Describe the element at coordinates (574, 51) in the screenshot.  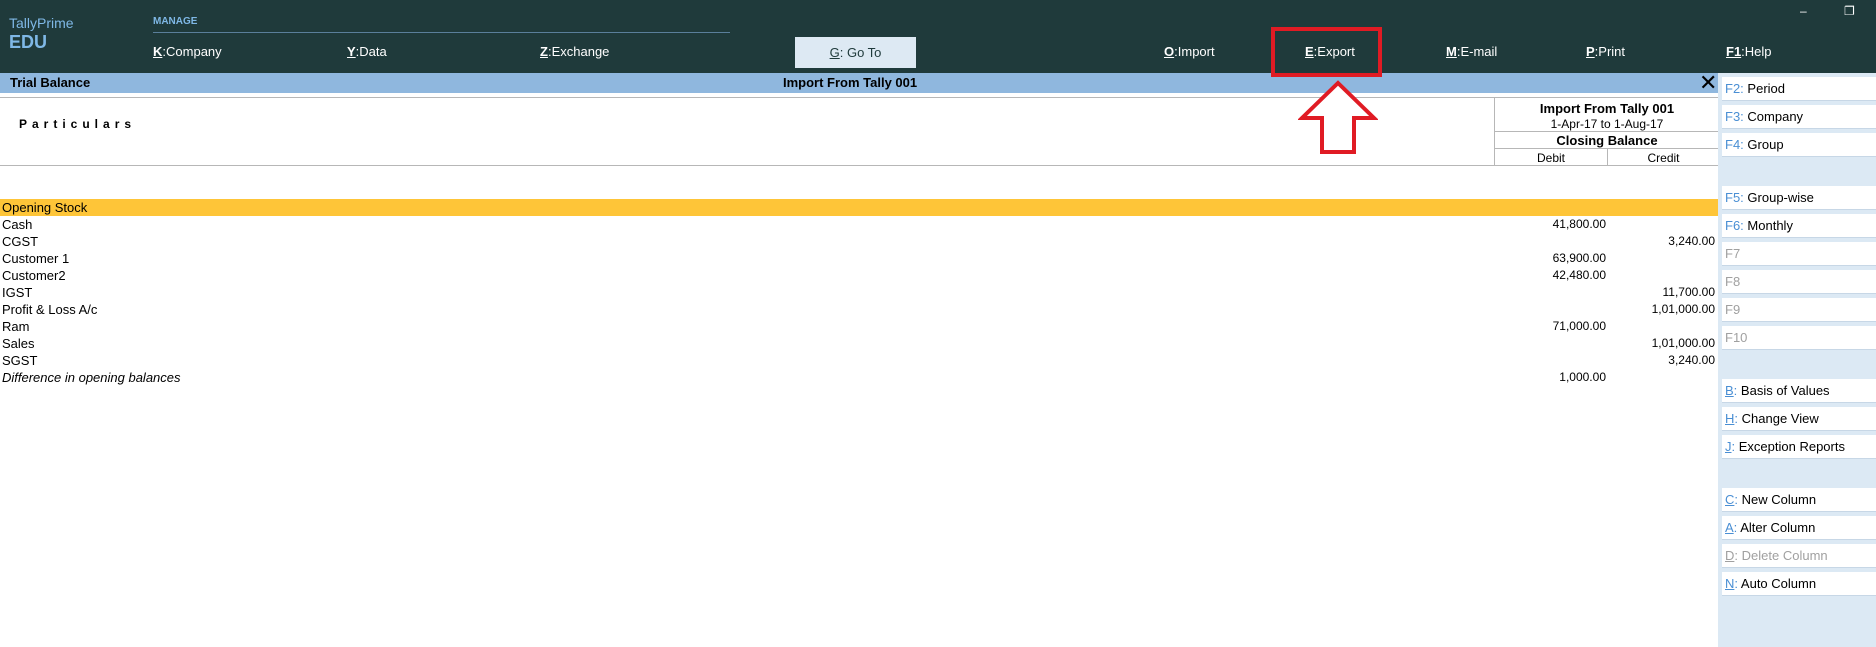
I see `menu-exchange: Z:Exchange` at that location.